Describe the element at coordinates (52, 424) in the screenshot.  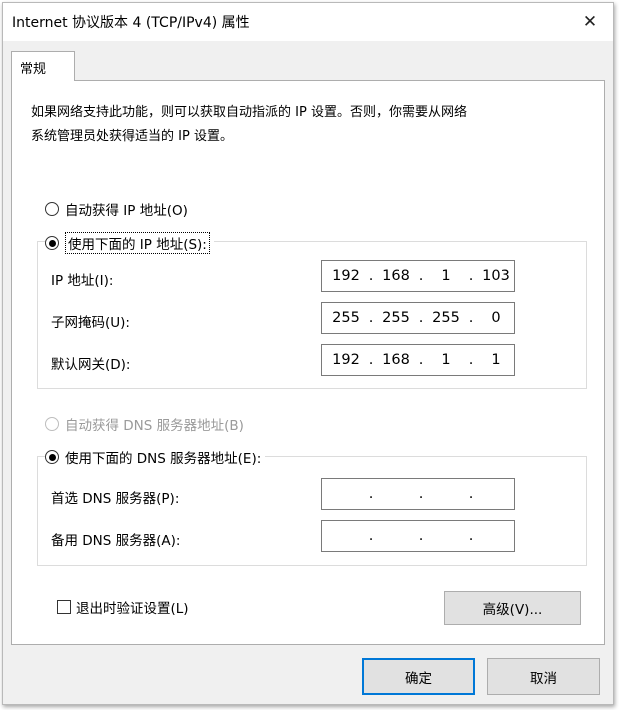
I see `auto-dns-radio-dot` at that location.